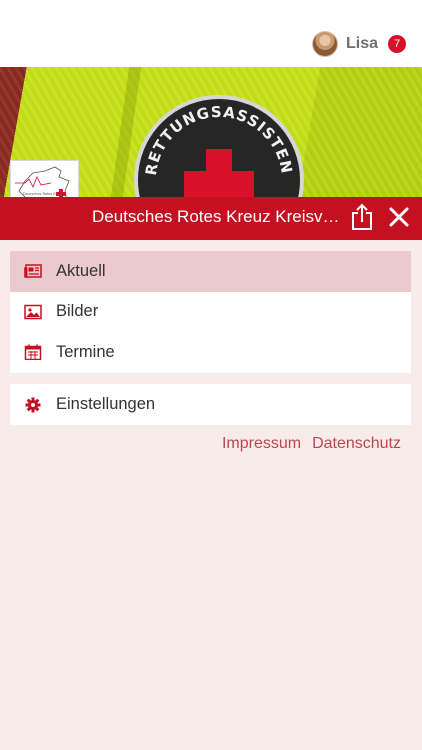 The image size is (422, 750). What do you see at coordinates (217, 216) in the screenshot?
I see `header-title: Deutsches Rotes Kreuz Kreisverband` at bounding box center [217, 216].